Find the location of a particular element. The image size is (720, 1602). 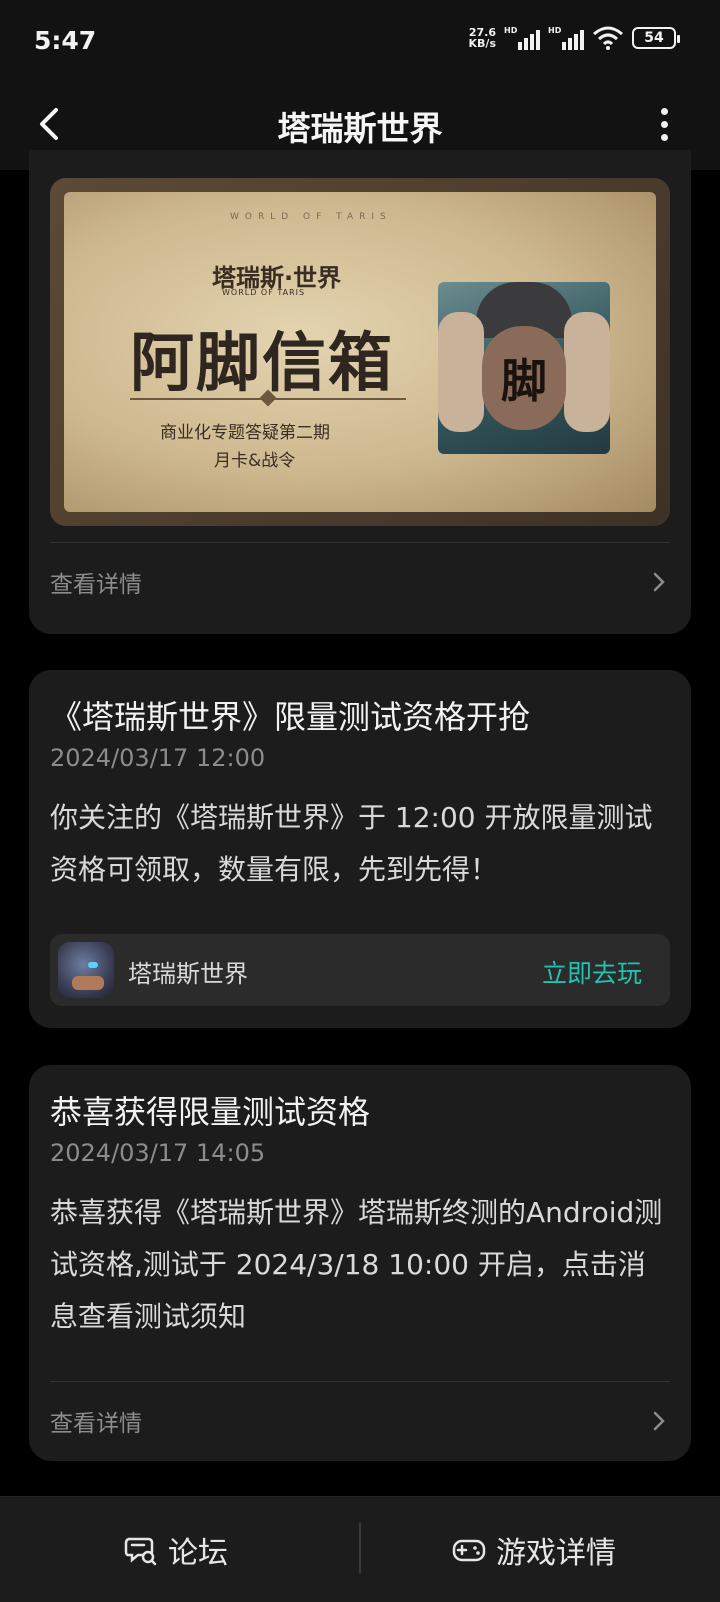

game-details-tab-label: 游戏详情 is located at coordinates (556, 1553).